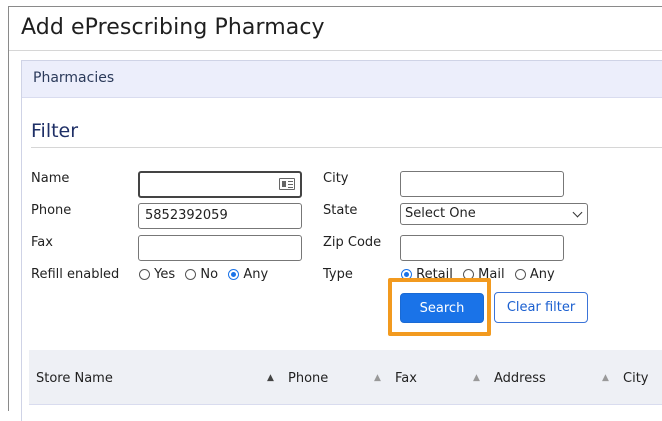 The width and height of the screenshot is (662, 421). I want to click on fax-input, so click(220, 248).